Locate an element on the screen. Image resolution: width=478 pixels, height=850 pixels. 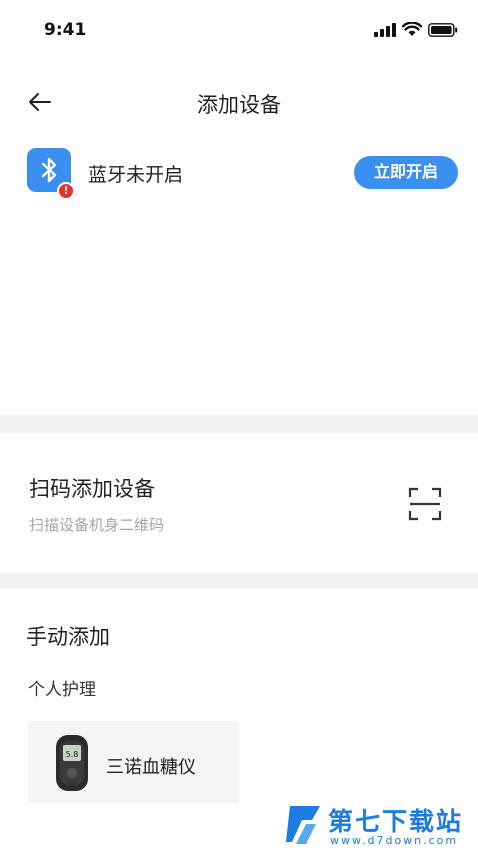
wifi-icon is located at coordinates (412, 29).